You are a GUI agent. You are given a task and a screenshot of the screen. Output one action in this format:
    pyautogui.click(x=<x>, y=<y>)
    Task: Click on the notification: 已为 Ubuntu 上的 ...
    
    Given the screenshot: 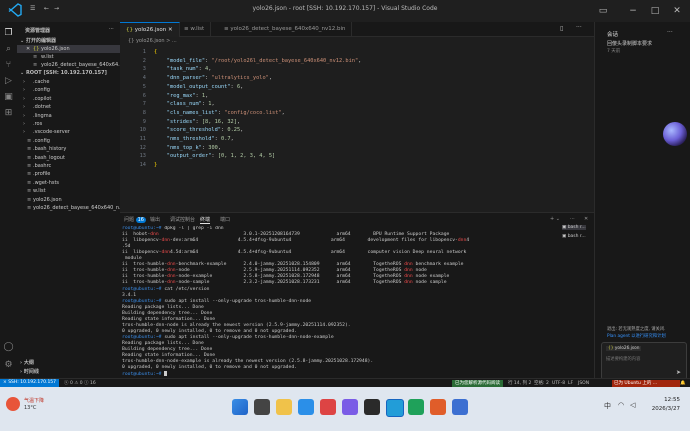 What is the action you would take?
    pyautogui.click(x=646, y=383)
    